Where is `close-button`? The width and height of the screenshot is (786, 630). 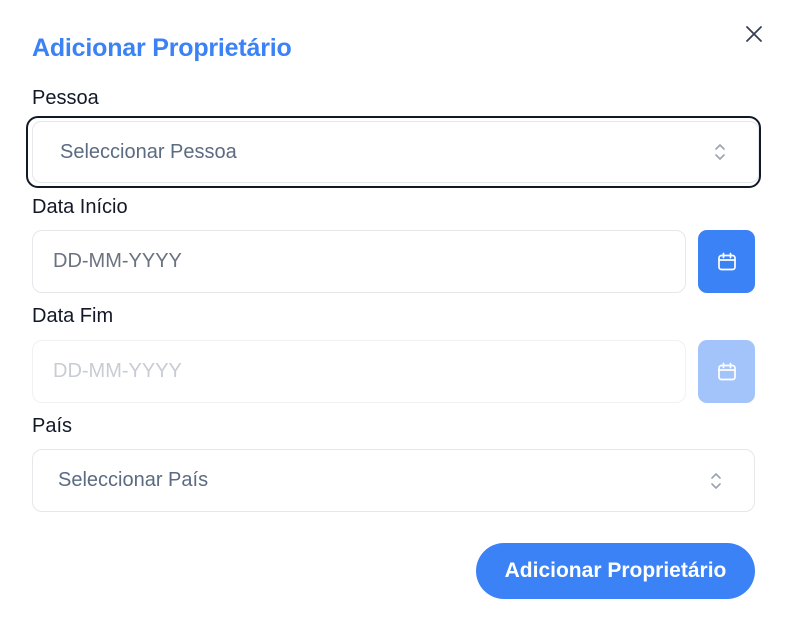 close-button is located at coordinates (754, 34).